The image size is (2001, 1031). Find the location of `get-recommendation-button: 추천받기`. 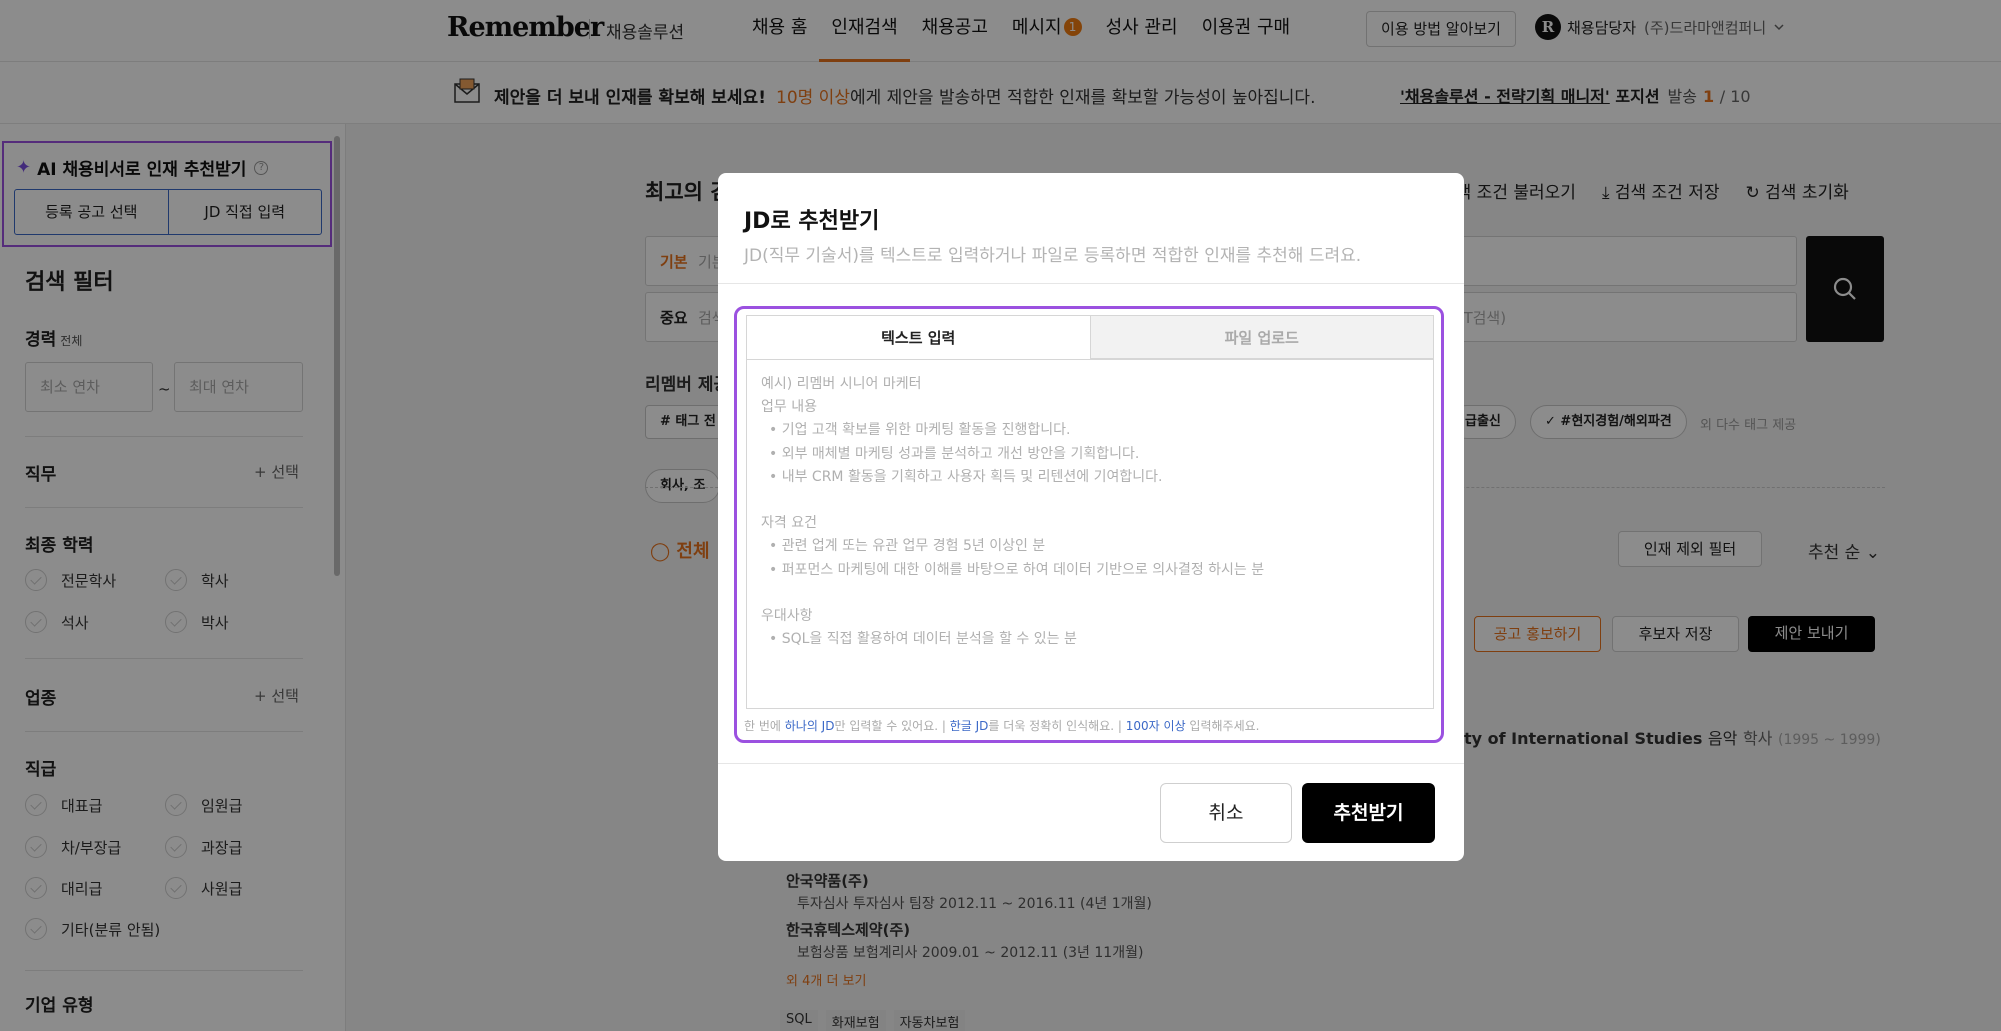

get-recommendation-button: 추천받기 is located at coordinates (1368, 813).